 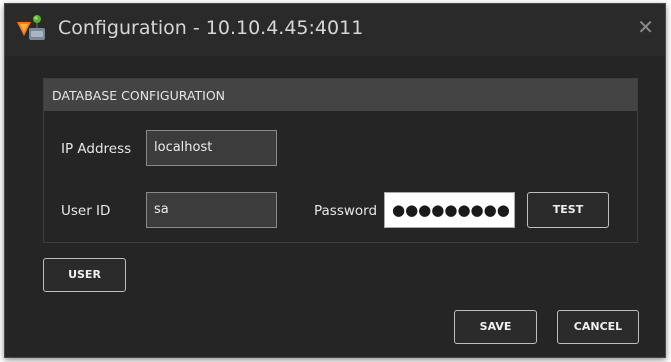 I want to click on test-button: TEST, so click(x=568, y=210).